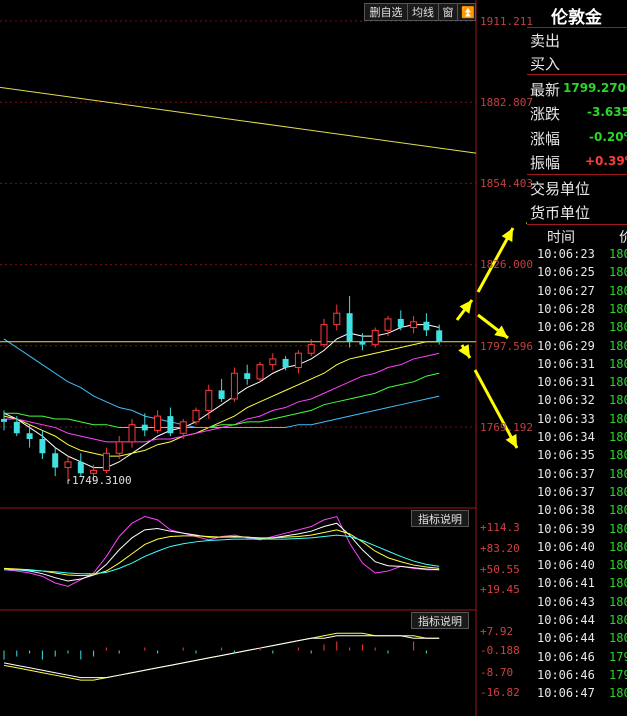 Image resolution: width=627 pixels, height=716 pixels. I want to click on latest-value: 1799.2700, so click(595, 88).